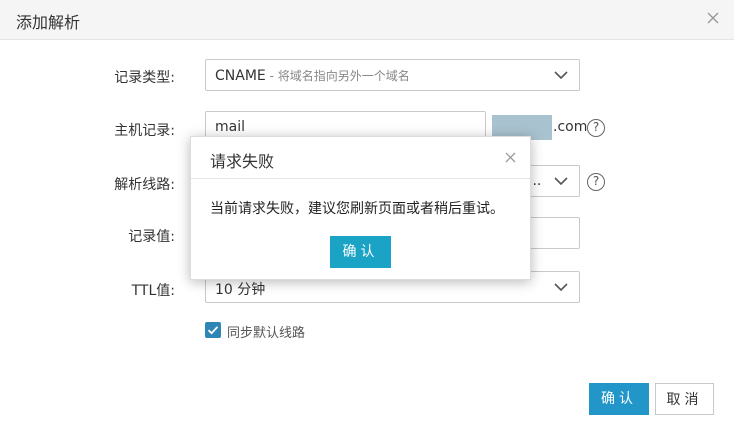 Image resolution: width=734 pixels, height=429 pixels. What do you see at coordinates (596, 182) in the screenshot?
I see `line-help-icon: ?` at bounding box center [596, 182].